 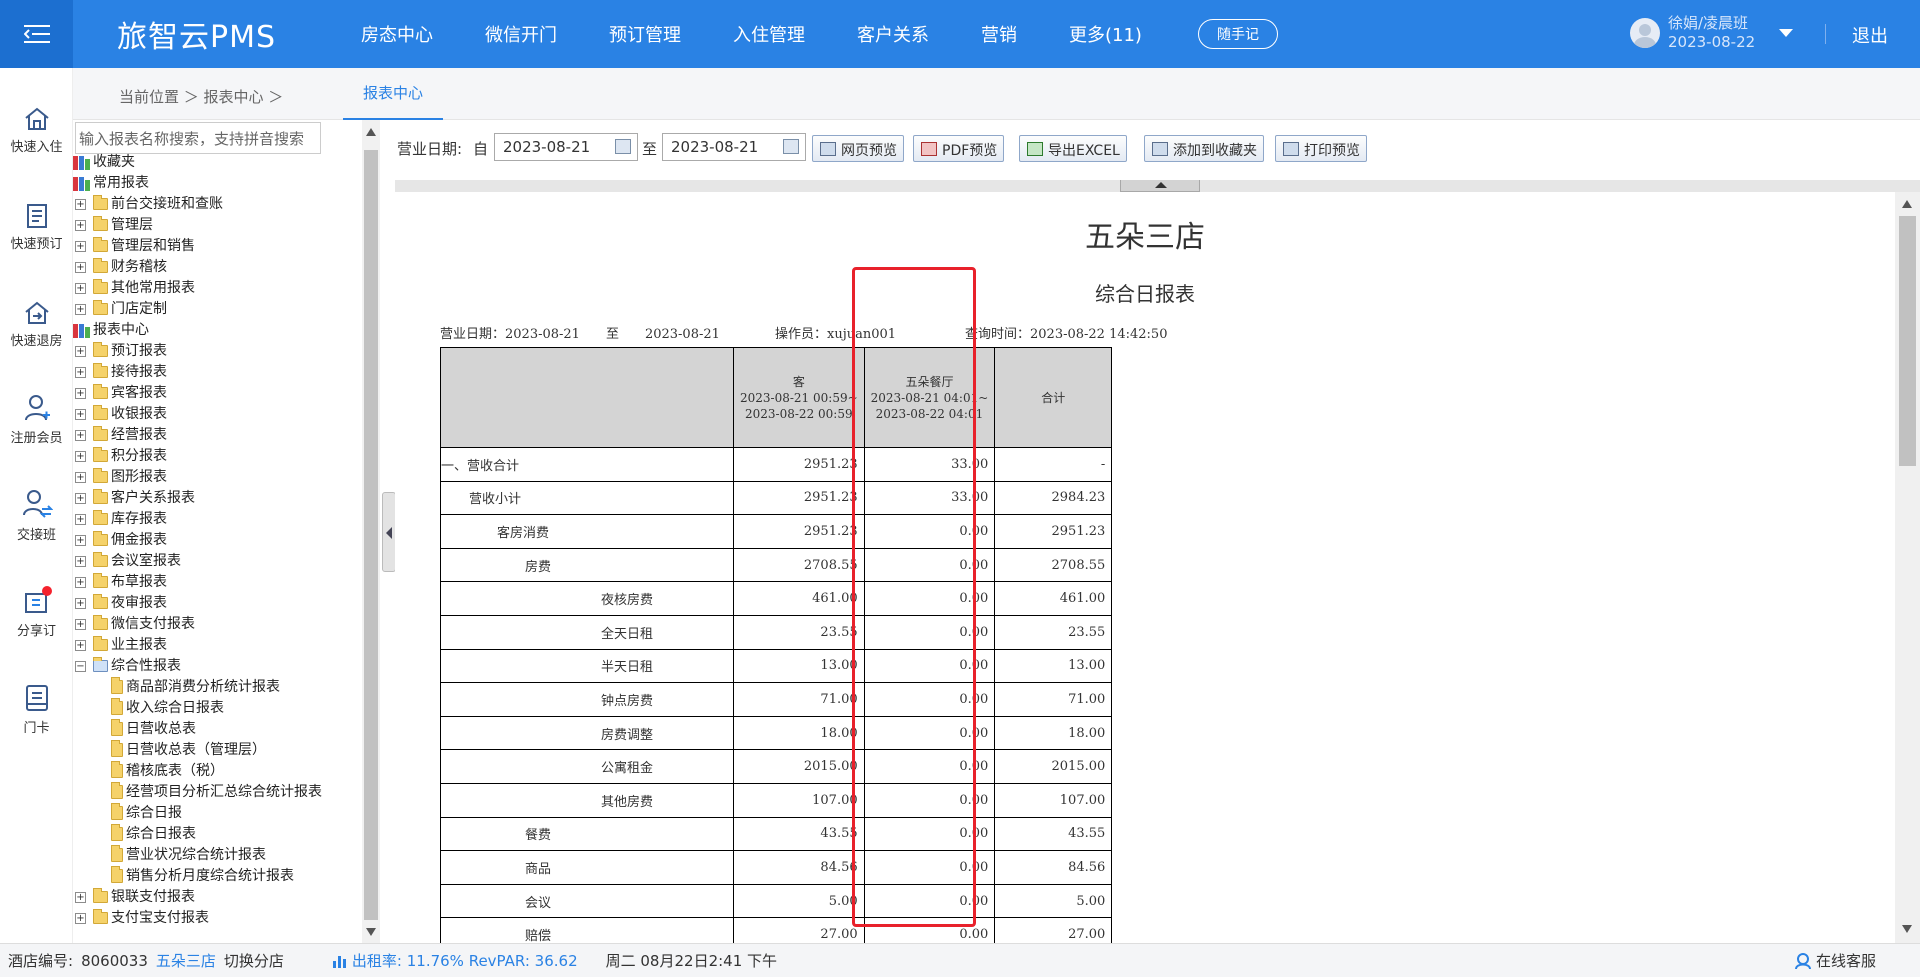 What do you see at coordinates (1105, 34) in the screenshot?
I see `nav-more: 更多(11)` at bounding box center [1105, 34].